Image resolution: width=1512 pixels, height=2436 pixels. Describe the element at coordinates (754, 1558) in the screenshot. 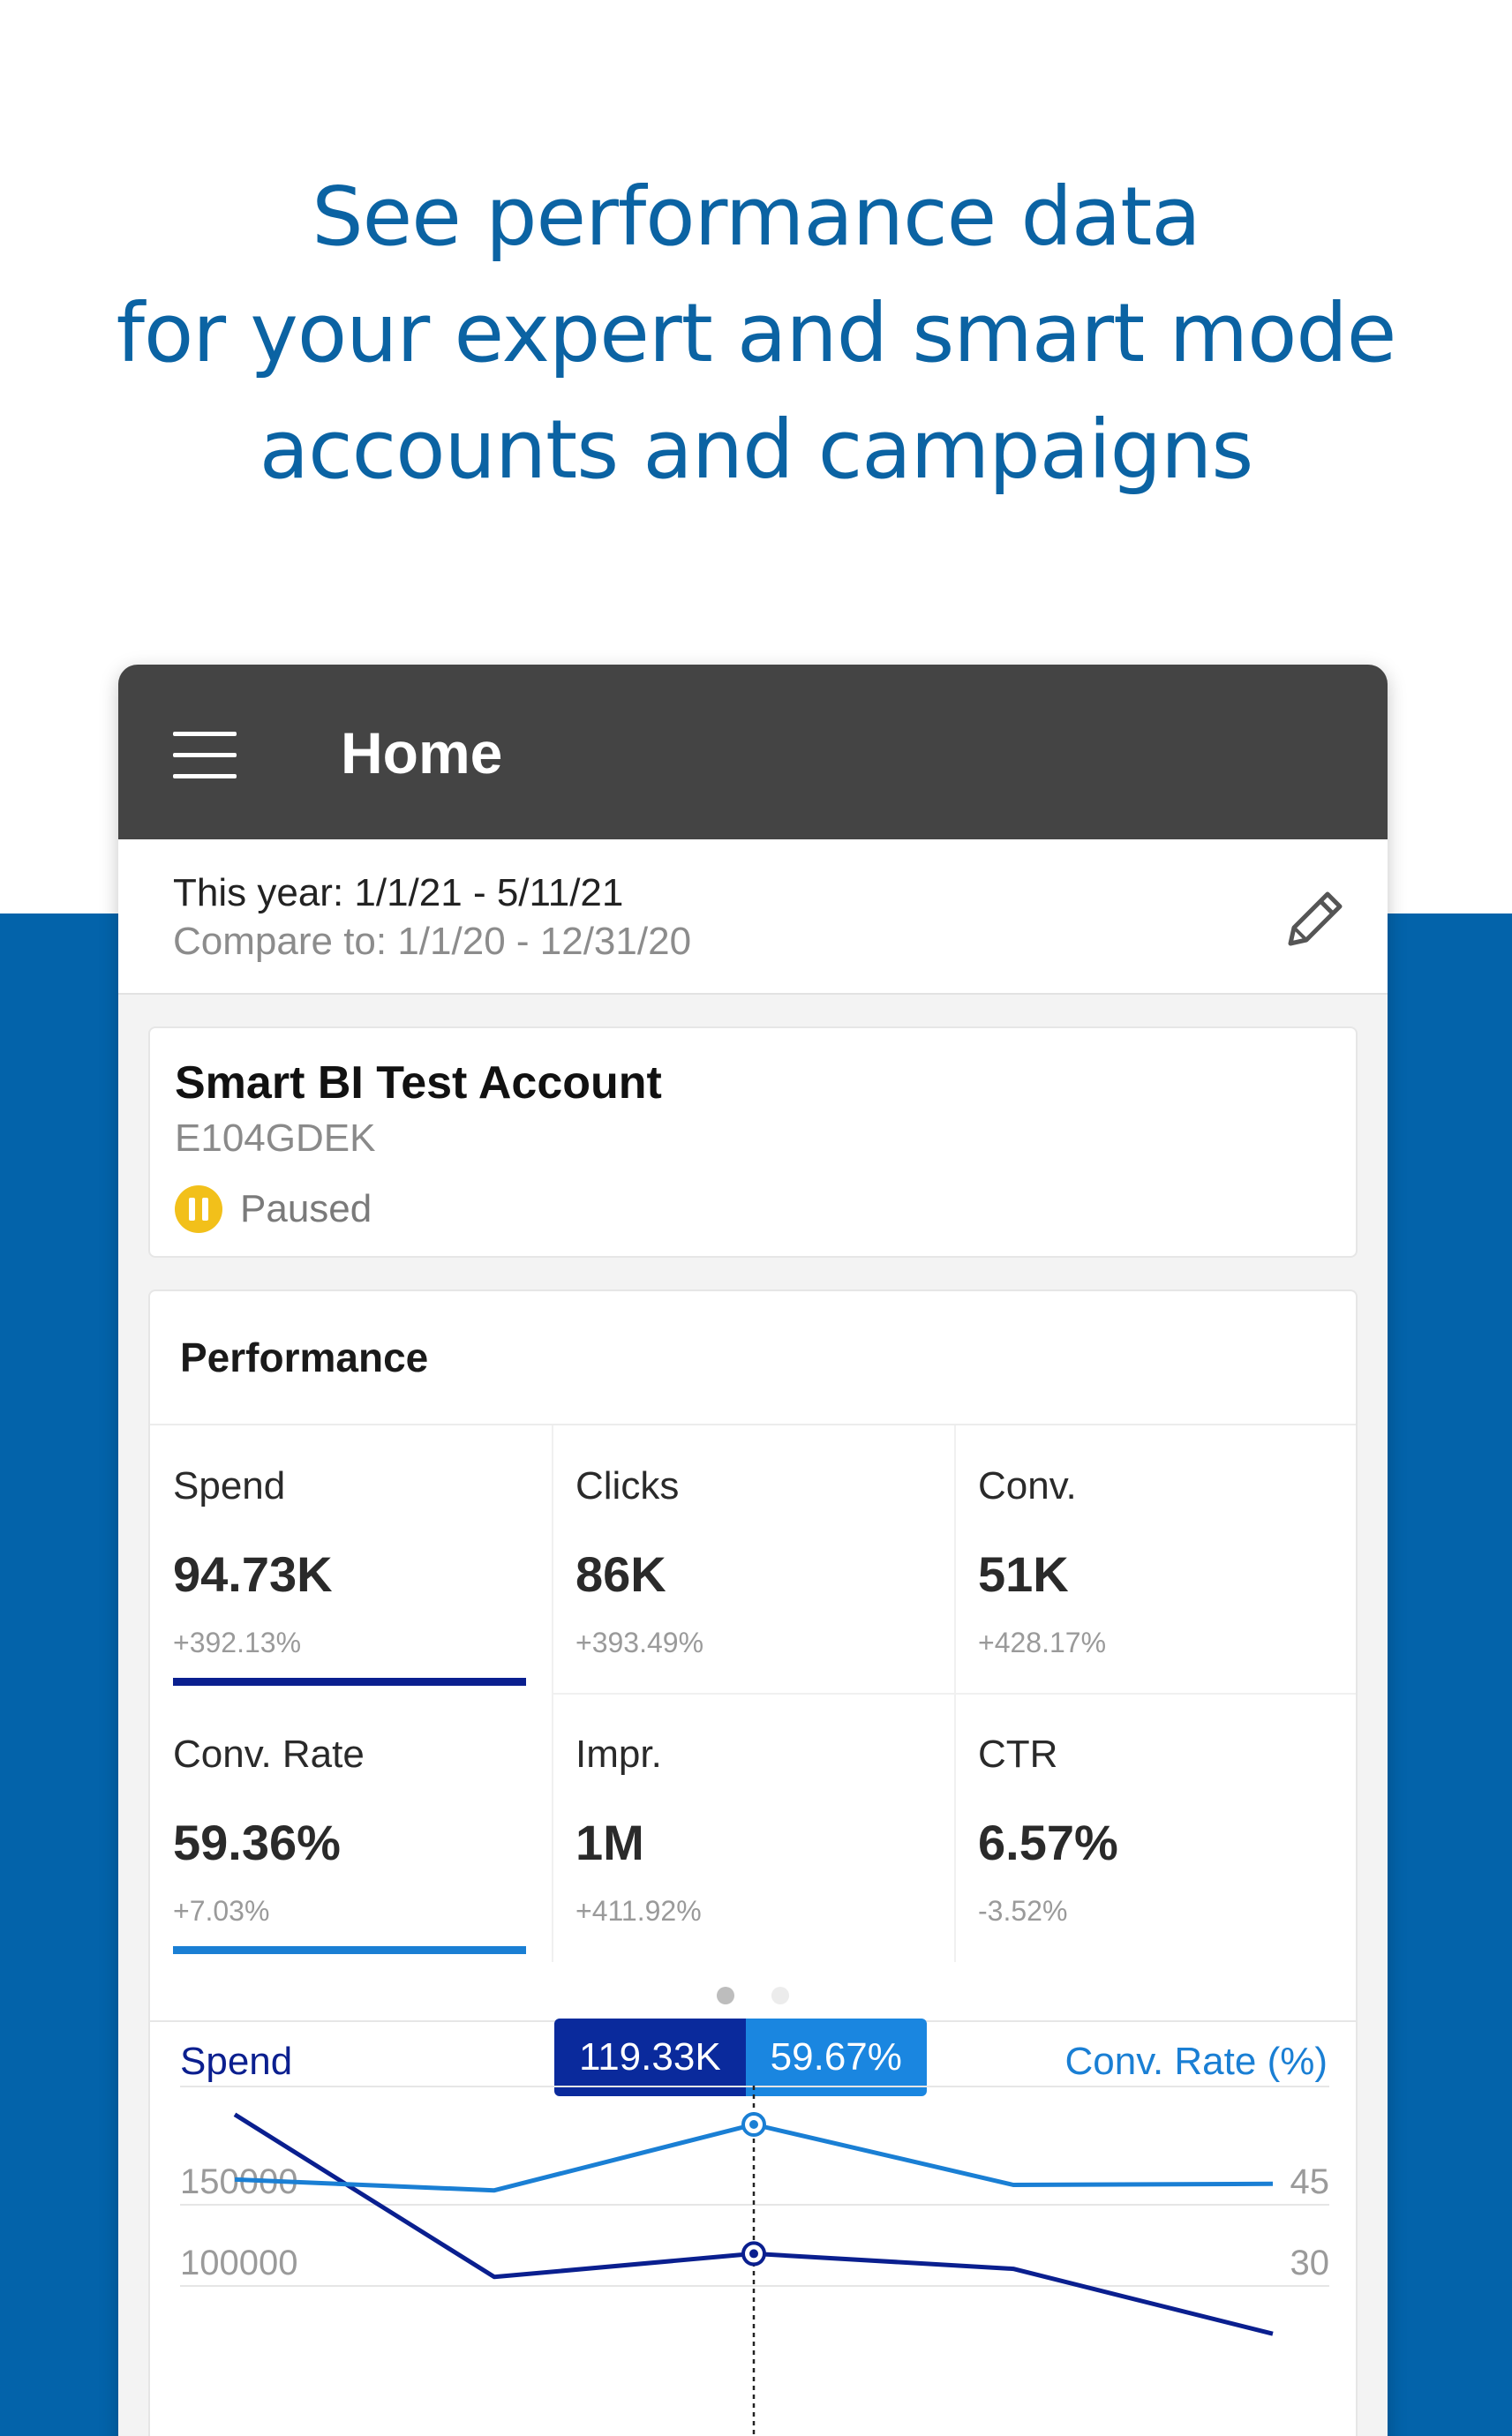

I see `metric-clicks: Clicks 86K +393.49%` at that location.